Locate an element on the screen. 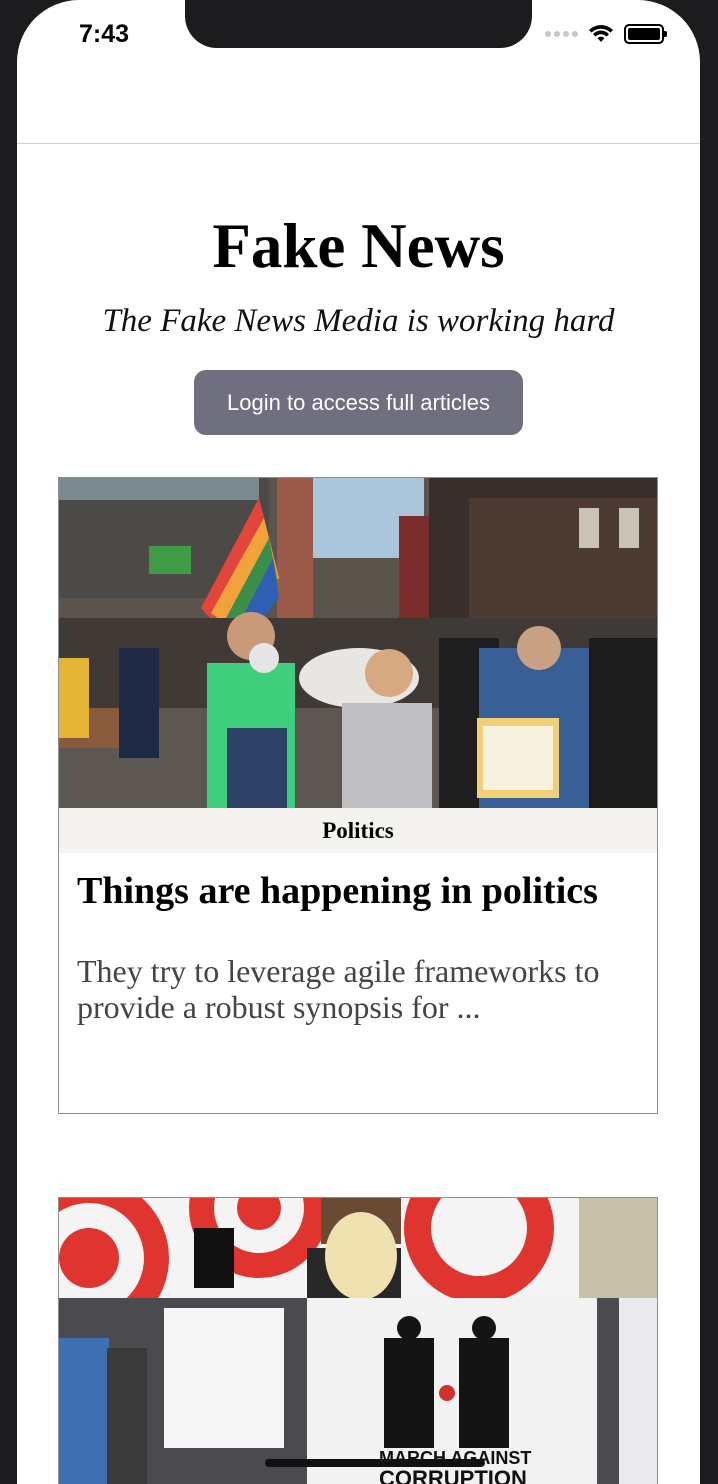  article-category: Politics is located at coordinates (358, 830).